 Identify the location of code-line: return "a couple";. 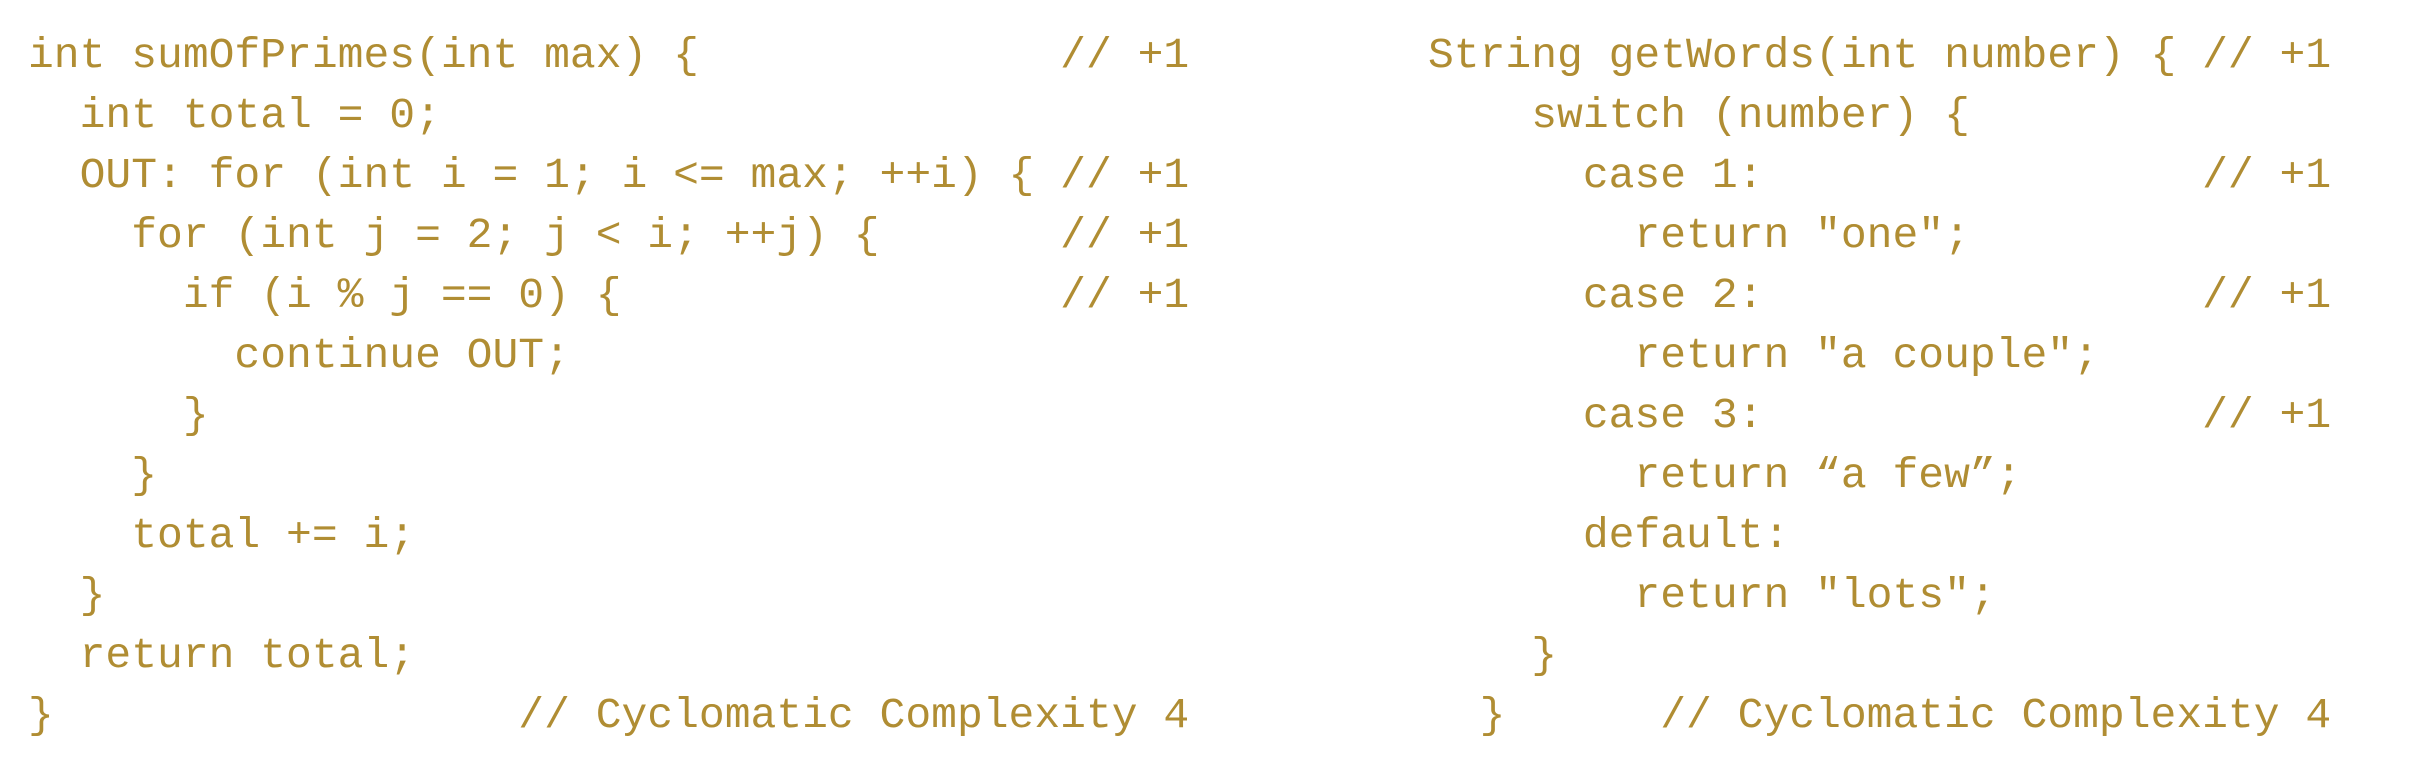
(1763, 355).